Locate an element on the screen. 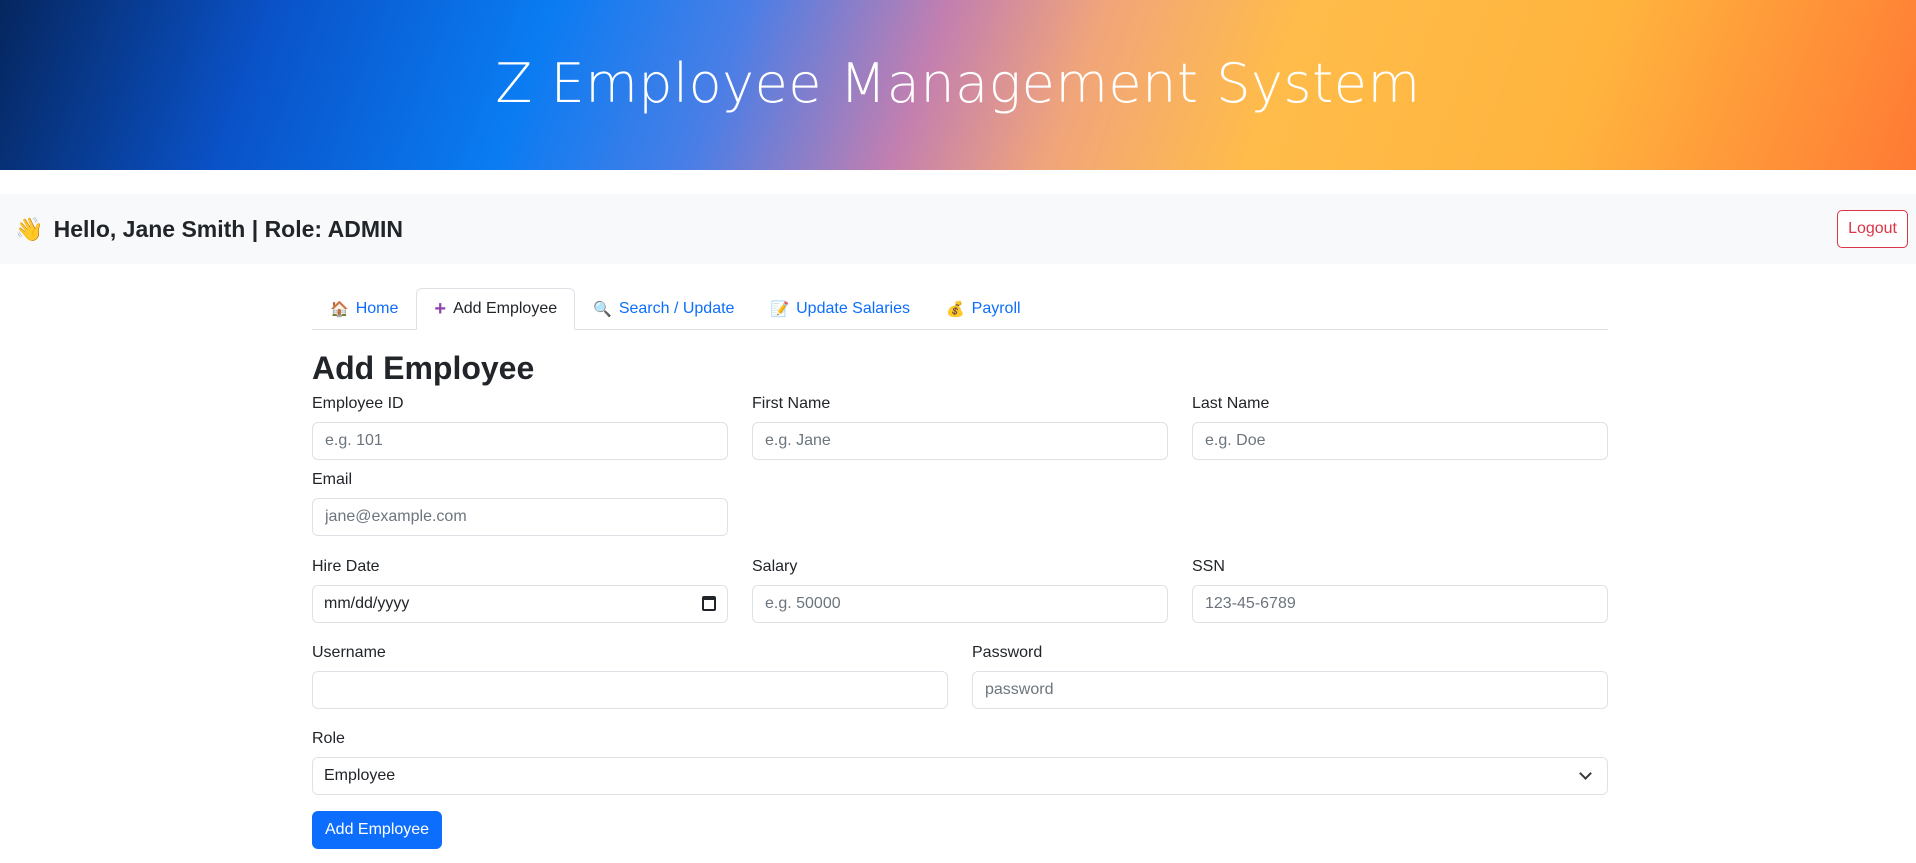 This screenshot has height=863, width=1916. magnifier-icon: 🔍 is located at coordinates (602, 309).